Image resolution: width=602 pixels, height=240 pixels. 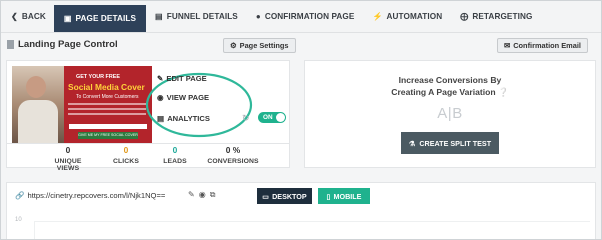 I want to click on bolt-icon: ⚡, so click(x=377, y=16).